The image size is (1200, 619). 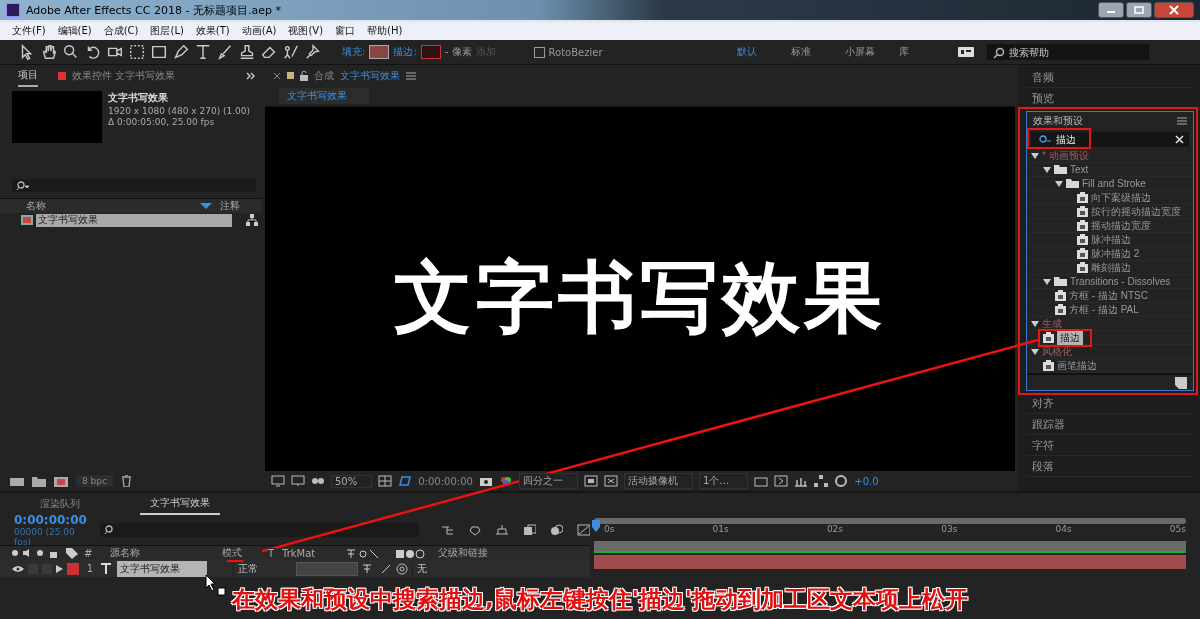 What do you see at coordinates (1114, 183) in the screenshot?
I see `tree-item: Fill and Stroke` at bounding box center [1114, 183].